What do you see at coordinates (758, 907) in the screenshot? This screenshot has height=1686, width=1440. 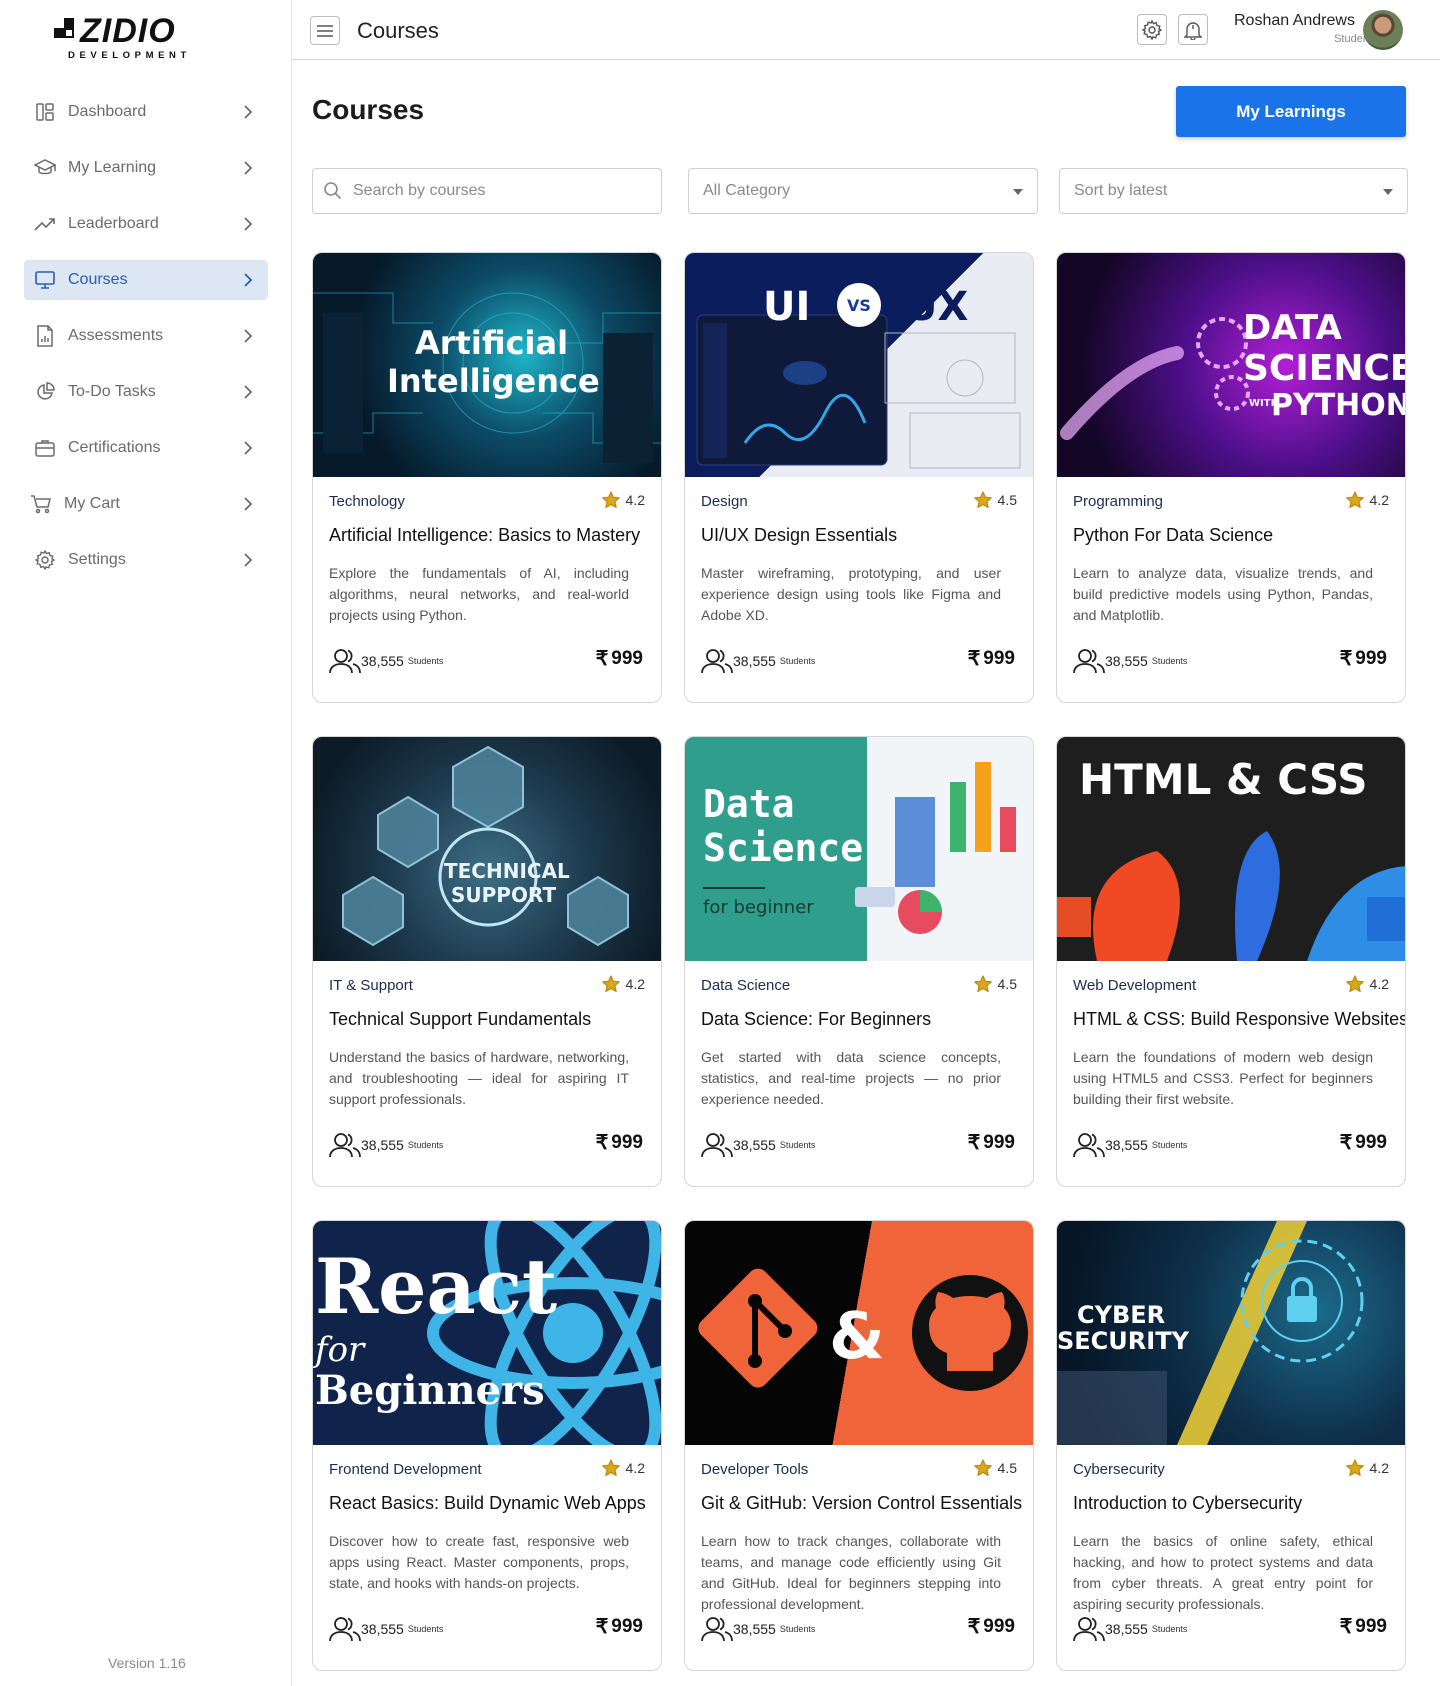 I see `thumbnail-subtitle: for beginner` at bounding box center [758, 907].